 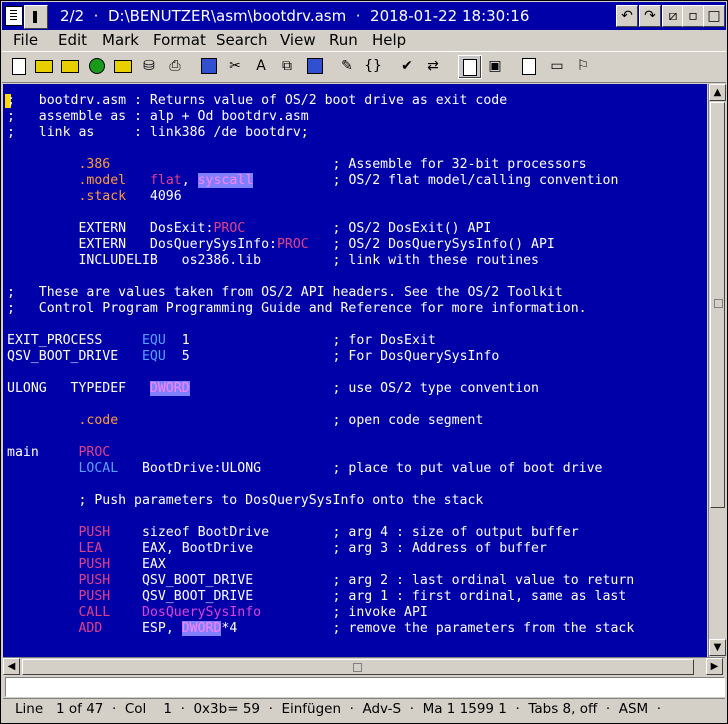 I want to click on vertical-scroll-thumb, so click(x=717, y=305).